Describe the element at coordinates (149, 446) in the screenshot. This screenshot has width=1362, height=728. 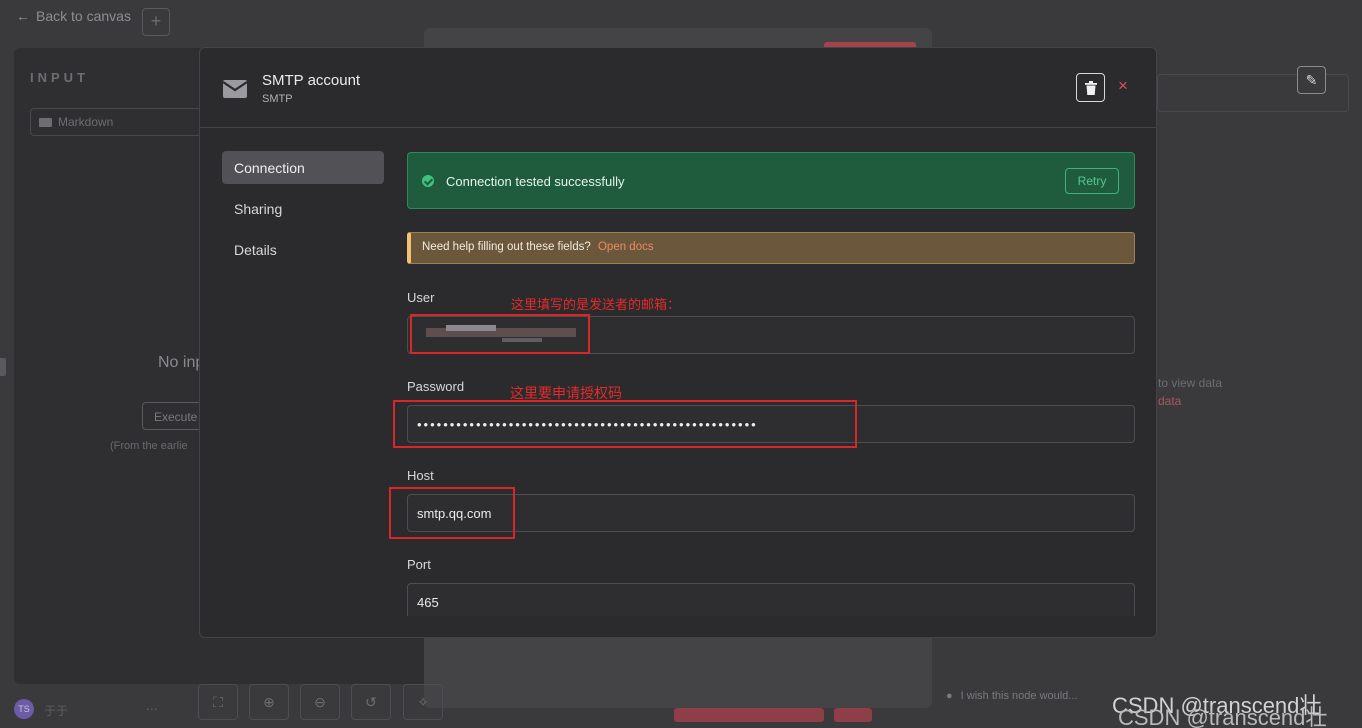
I see `earliest-node-hint: (From the earlie` at that location.